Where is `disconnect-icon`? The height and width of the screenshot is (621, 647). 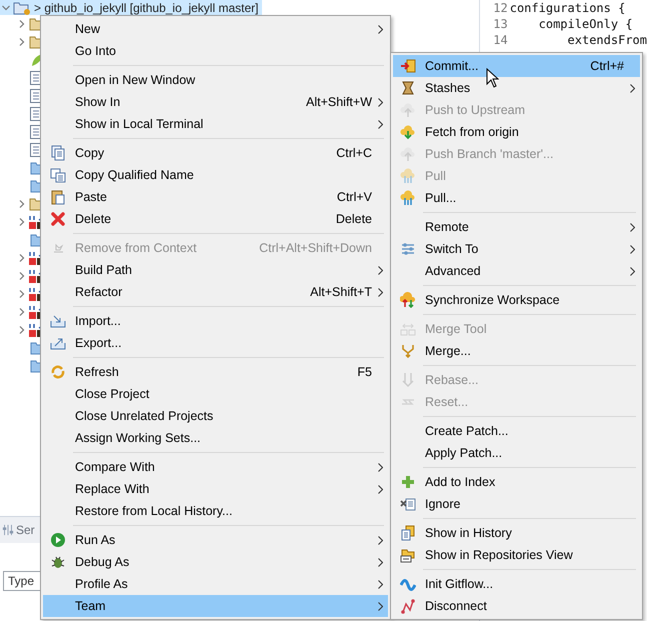
disconnect-icon is located at coordinates (408, 606).